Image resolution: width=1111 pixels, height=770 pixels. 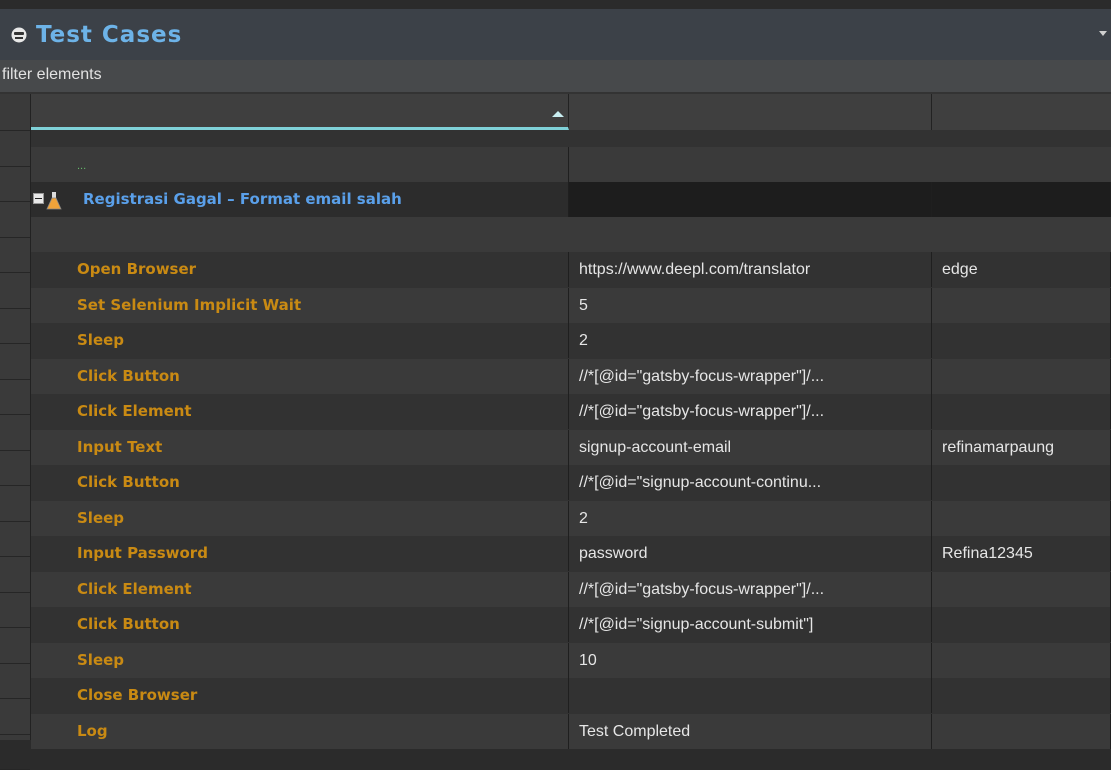 I want to click on sort-ascending-icon, so click(x=558, y=114).